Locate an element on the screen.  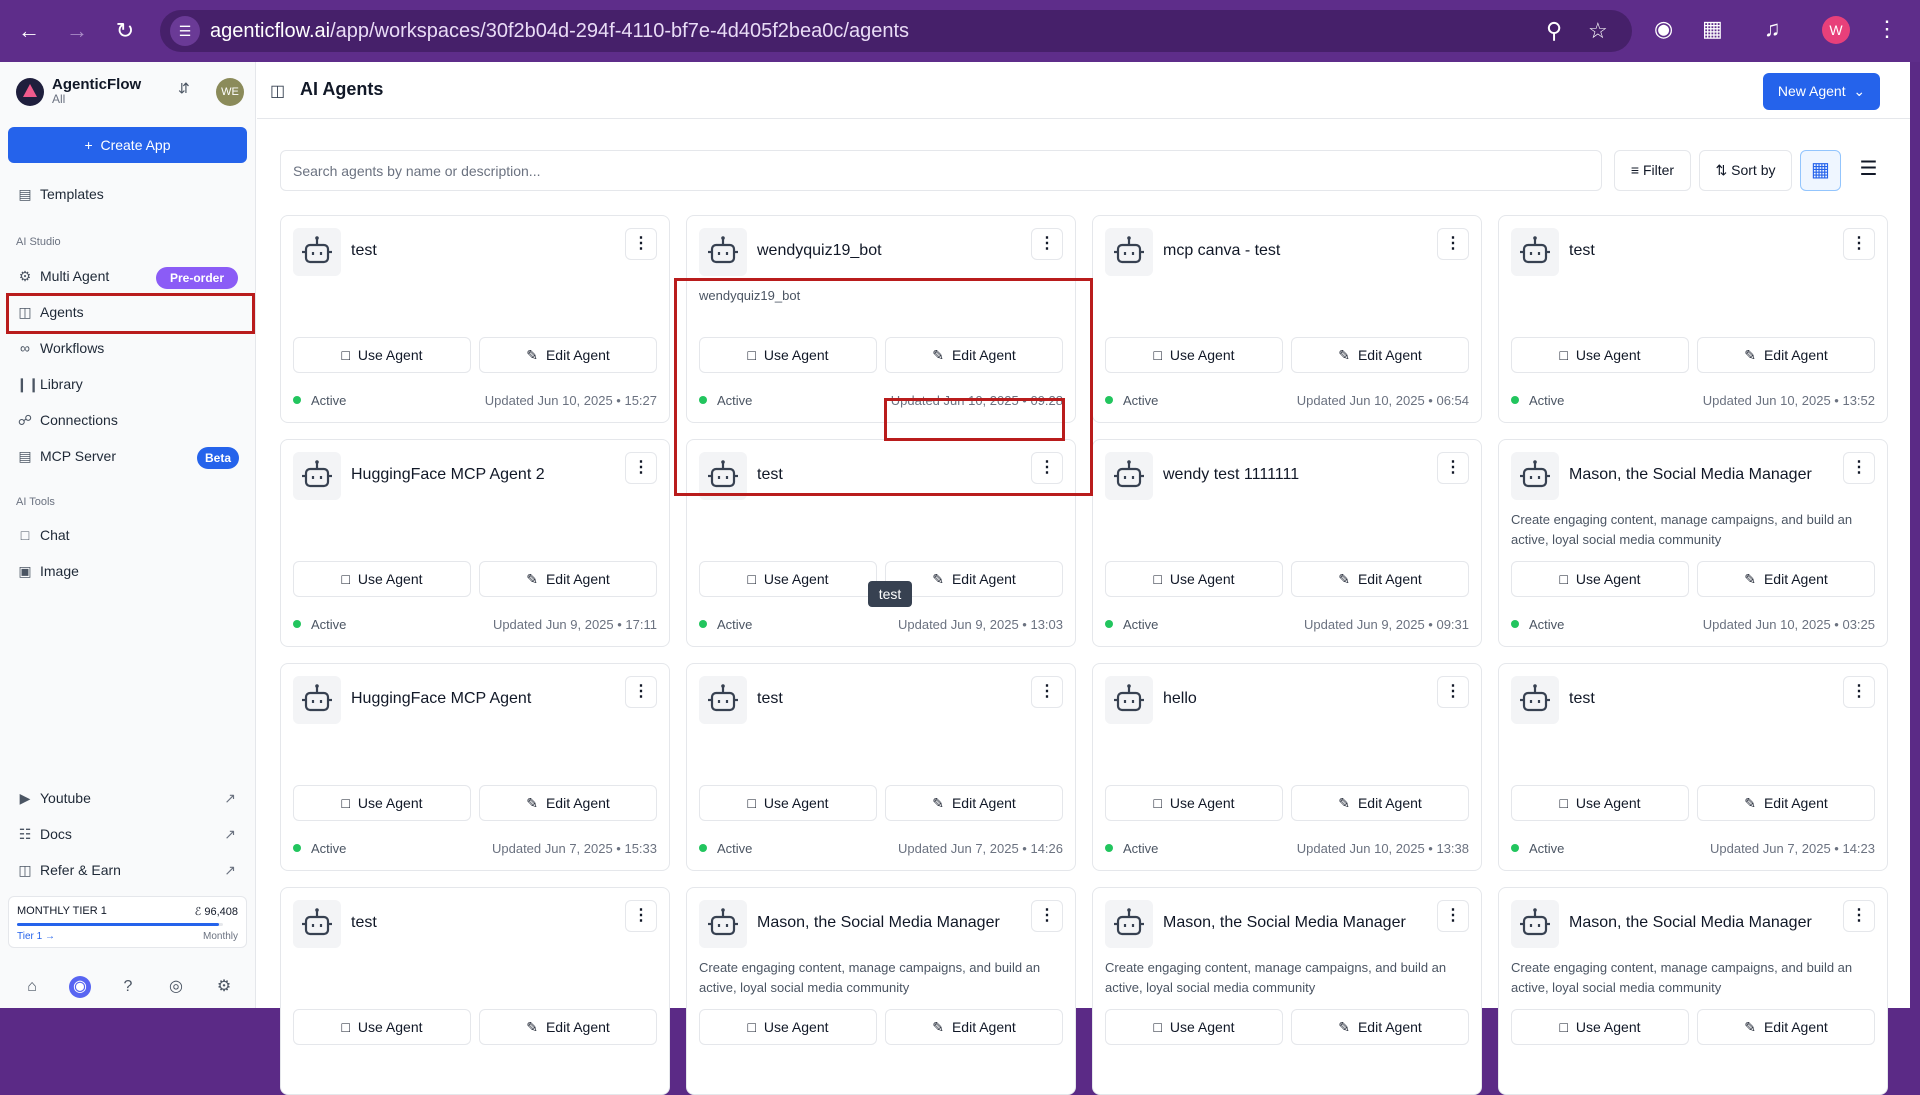
sidebar-item-library: ❙❙ Library is located at coordinates (128, 384).